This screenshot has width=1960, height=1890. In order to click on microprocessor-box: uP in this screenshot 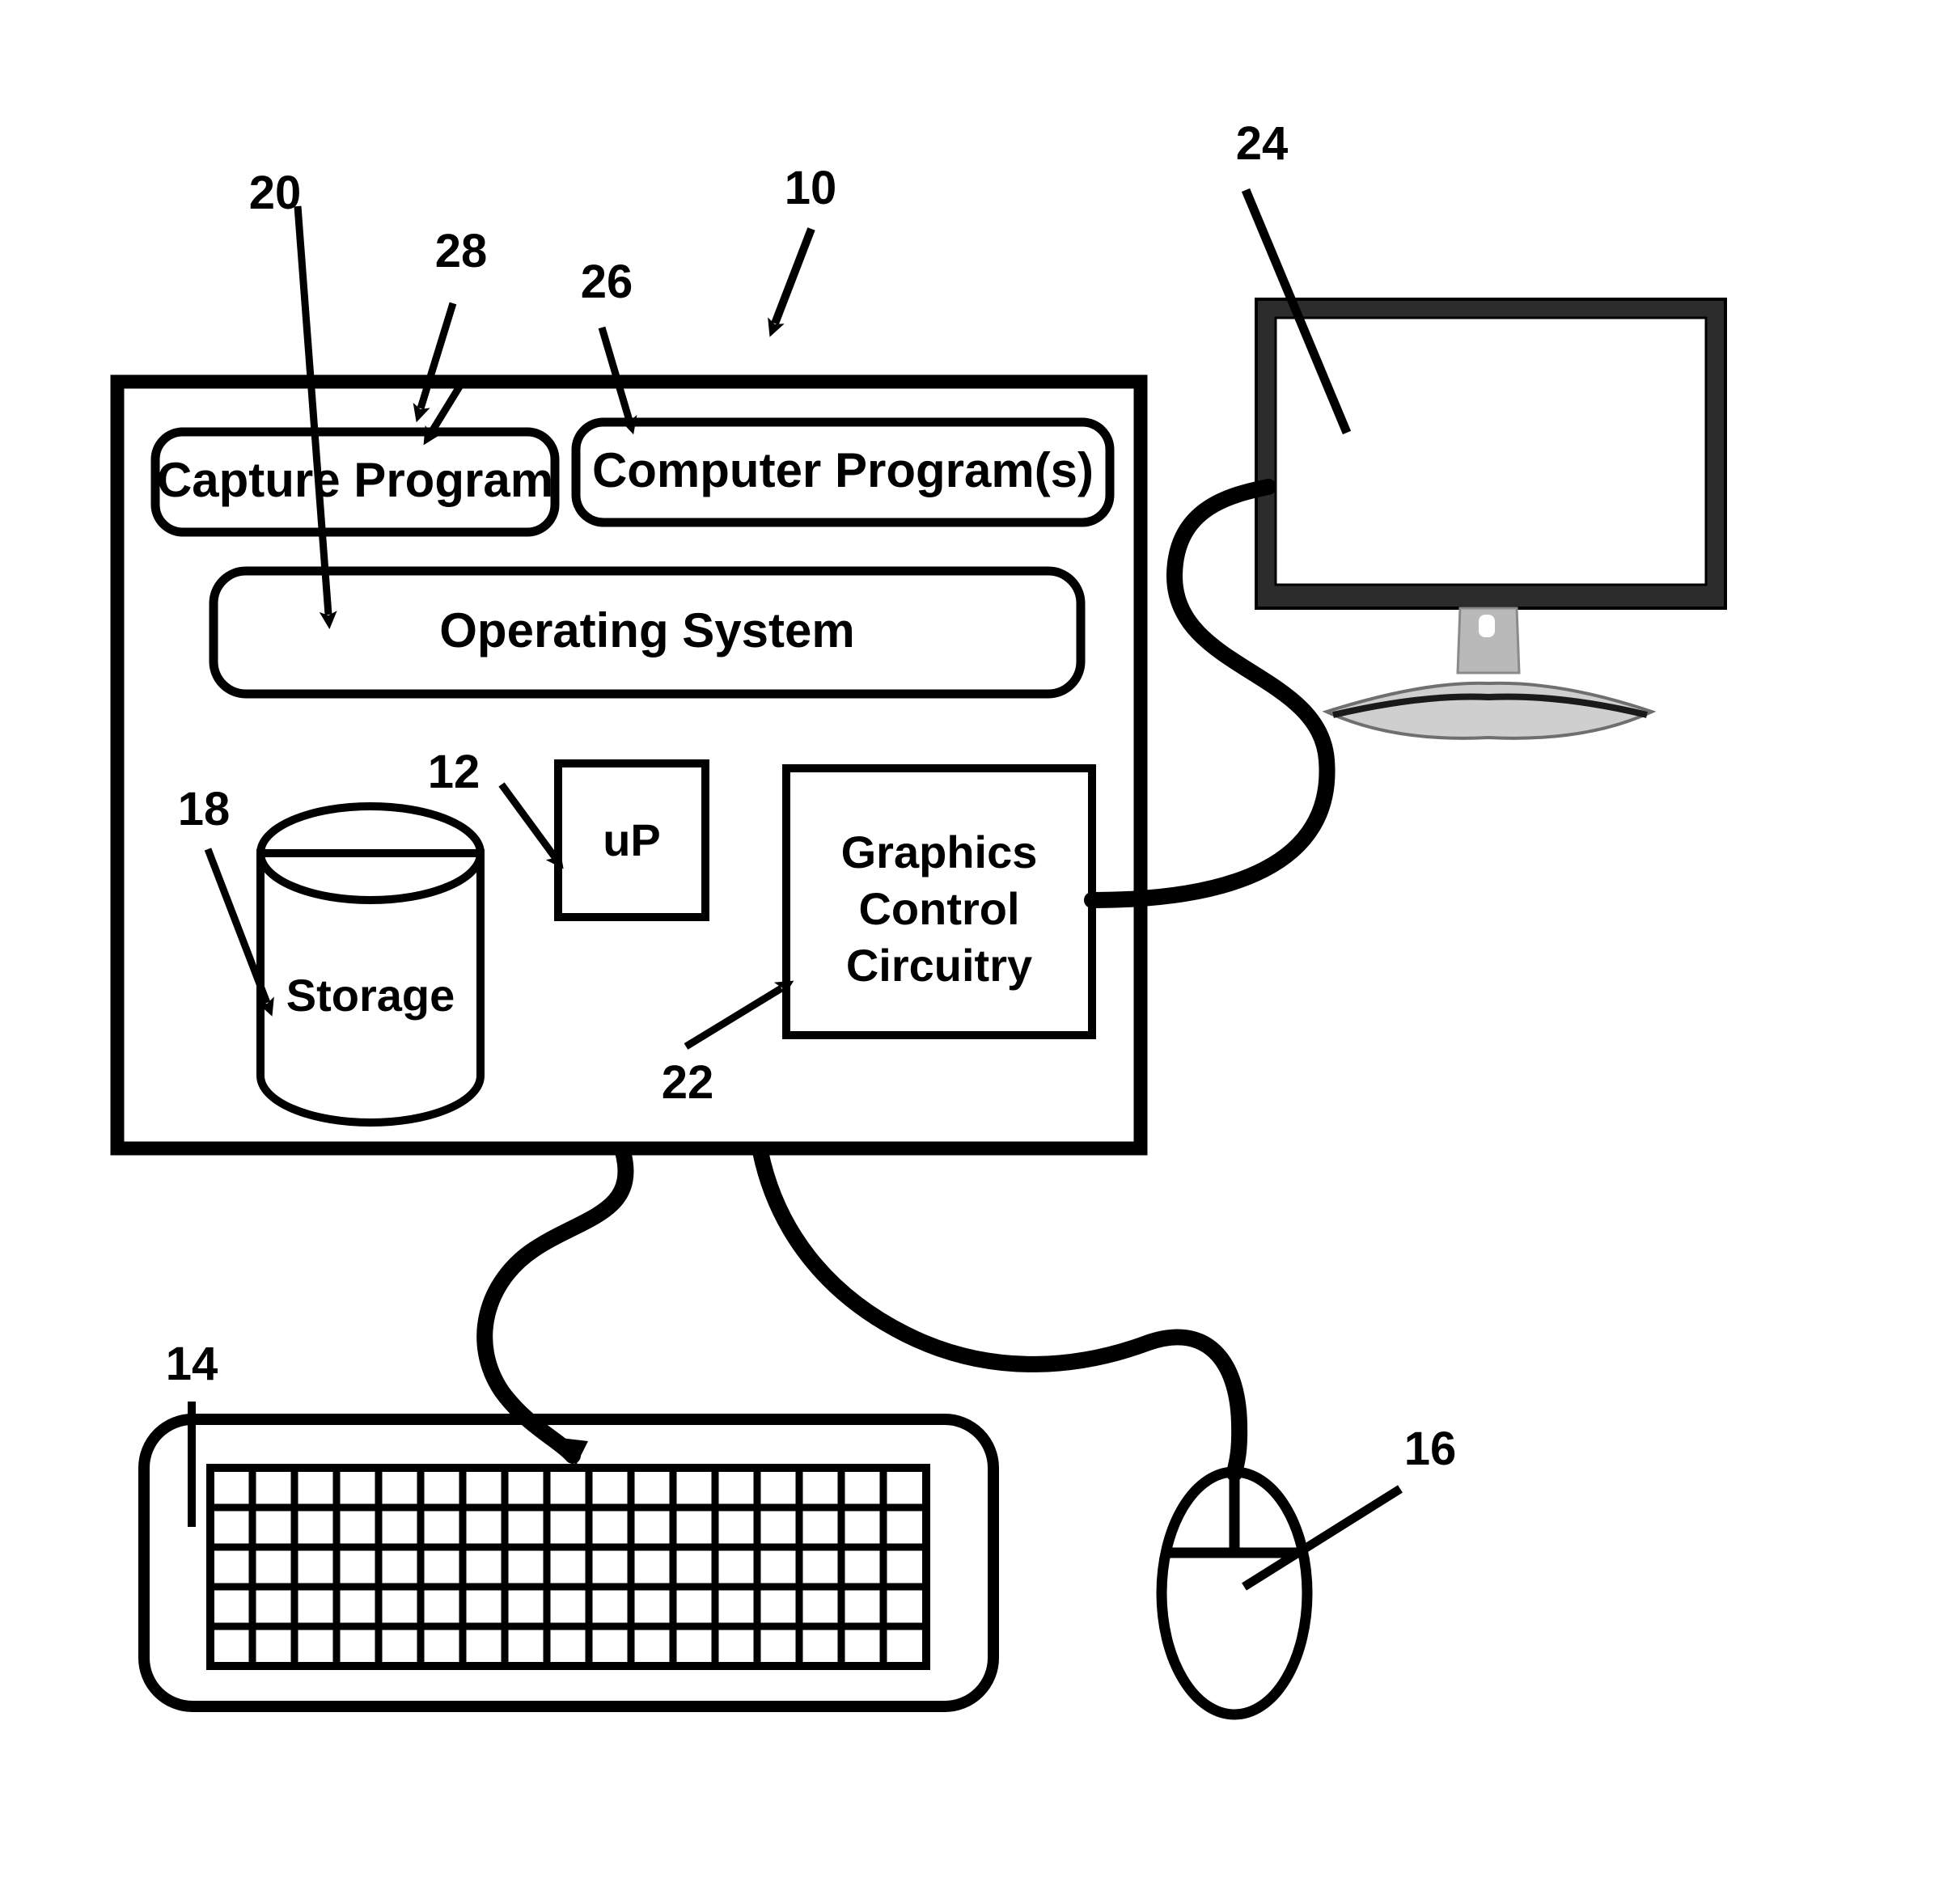, I will do `click(631, 840)`.